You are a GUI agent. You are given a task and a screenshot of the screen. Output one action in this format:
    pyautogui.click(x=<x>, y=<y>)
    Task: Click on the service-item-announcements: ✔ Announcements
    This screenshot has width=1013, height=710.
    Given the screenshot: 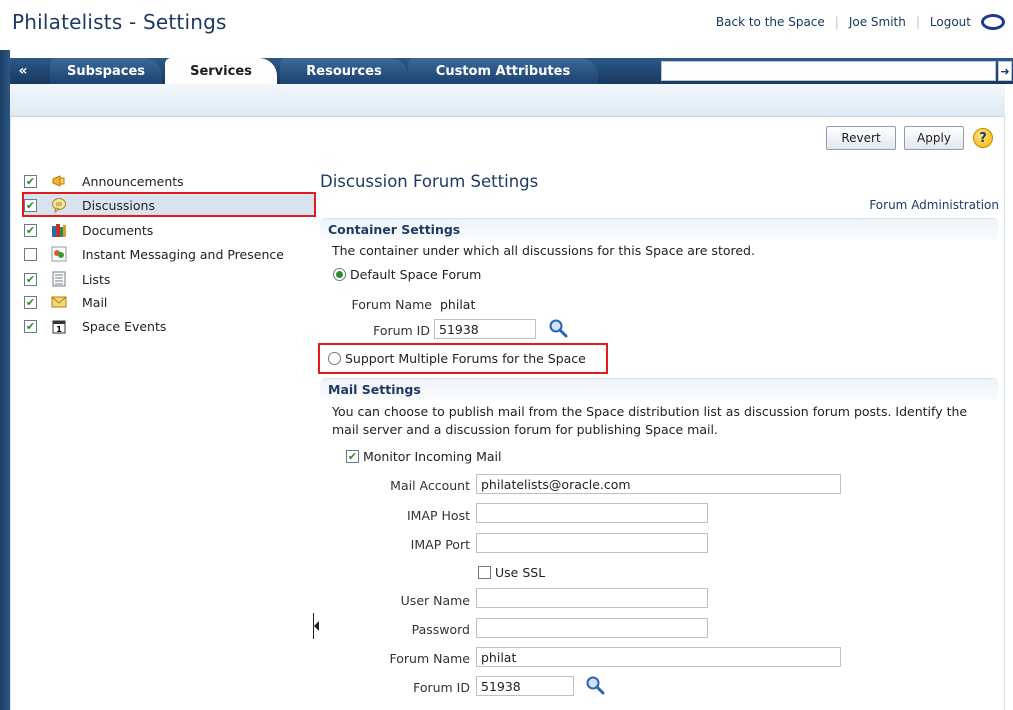 What is the action you would take?
    pyautogui.click(x=169, y=181)
    